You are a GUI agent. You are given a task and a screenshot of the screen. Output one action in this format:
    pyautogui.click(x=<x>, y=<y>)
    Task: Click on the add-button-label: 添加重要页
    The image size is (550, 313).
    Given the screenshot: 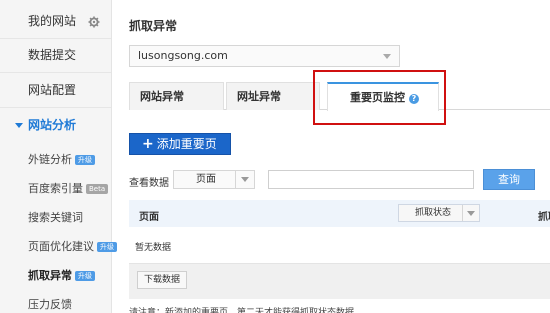 What is the action you would take?
    pyautogui.click(x=186, y=144)
    